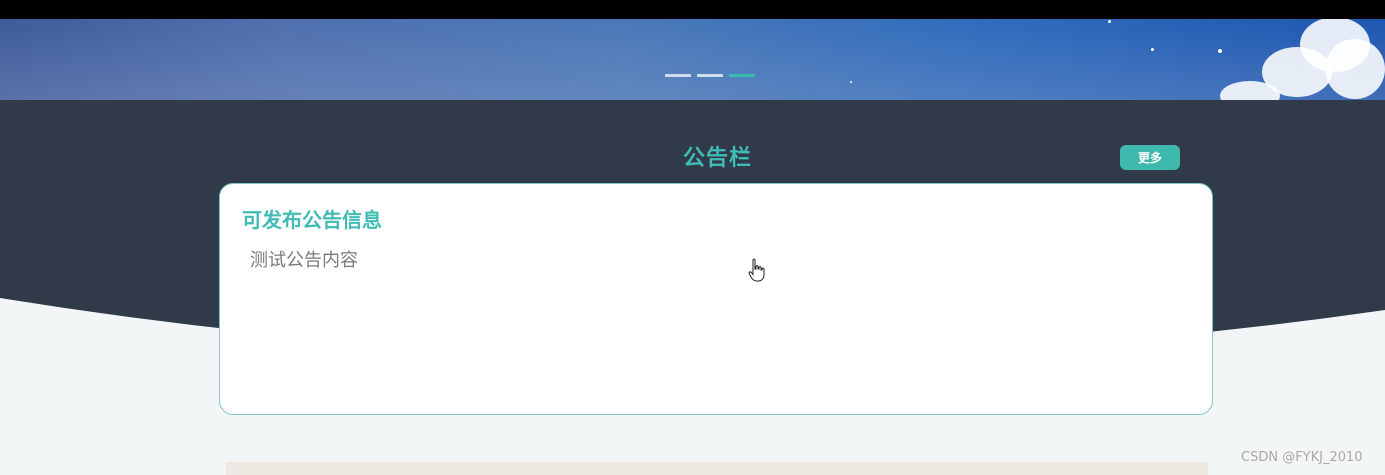 This screenshot has width=1385, height=475. I want to click on notice-content: 测试公告内容, so click(304, 260).